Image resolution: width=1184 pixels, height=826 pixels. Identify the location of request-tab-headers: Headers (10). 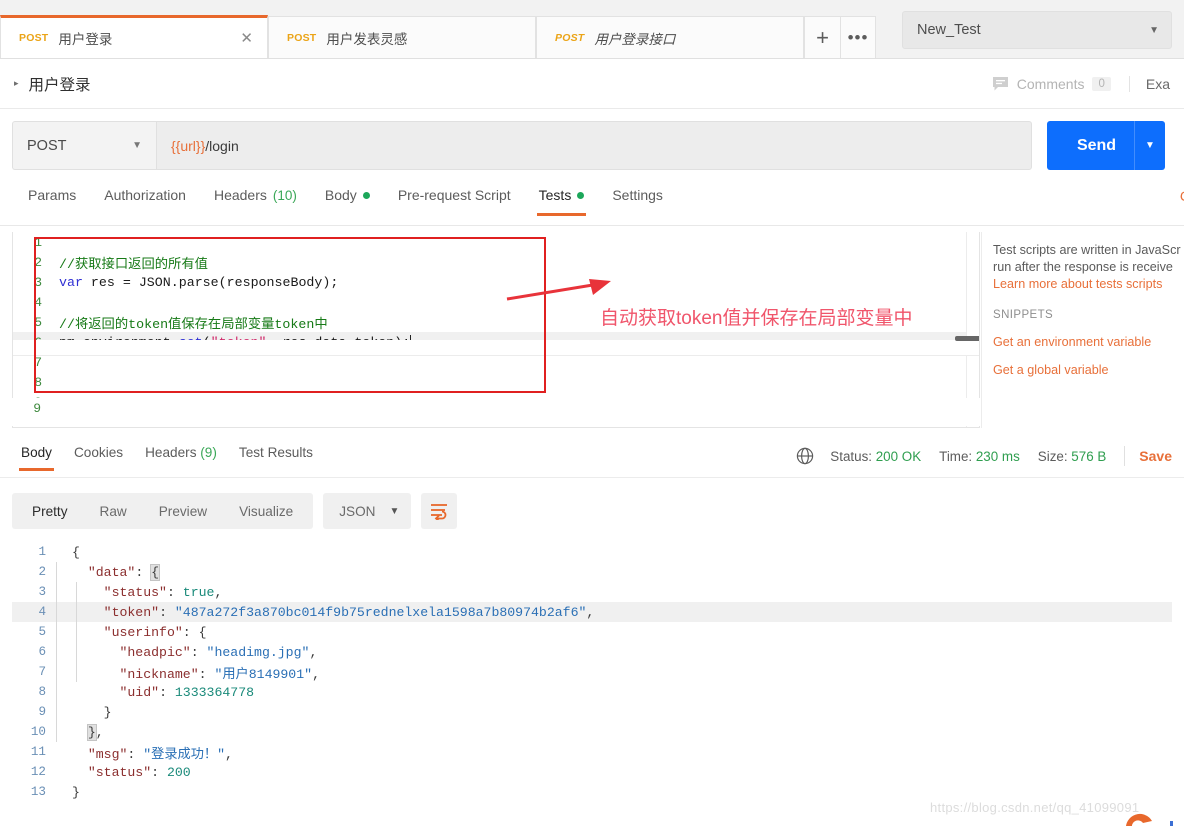
(255, 201).